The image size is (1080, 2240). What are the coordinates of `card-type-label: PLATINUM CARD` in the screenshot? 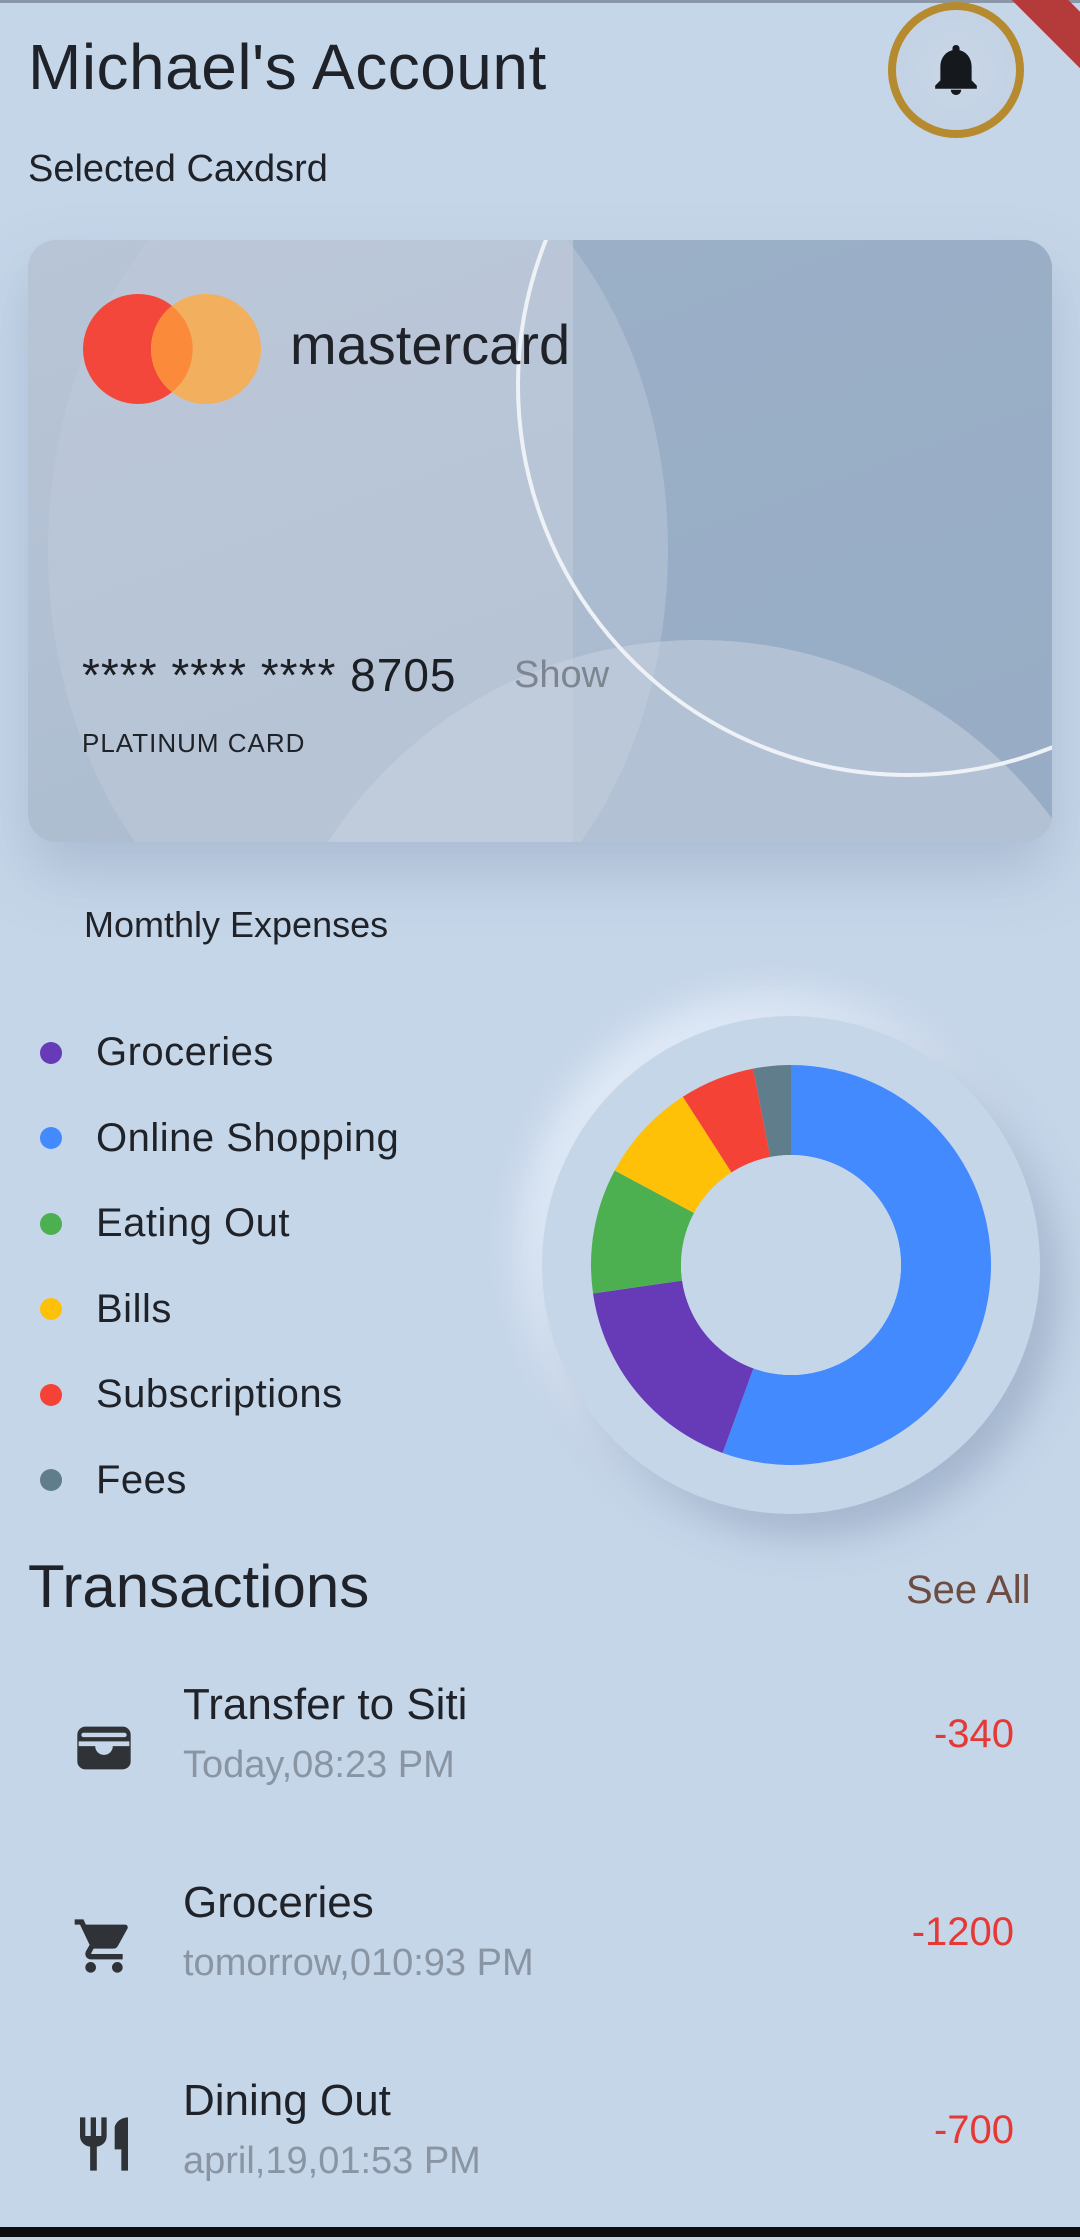 It's located at (194, 743).